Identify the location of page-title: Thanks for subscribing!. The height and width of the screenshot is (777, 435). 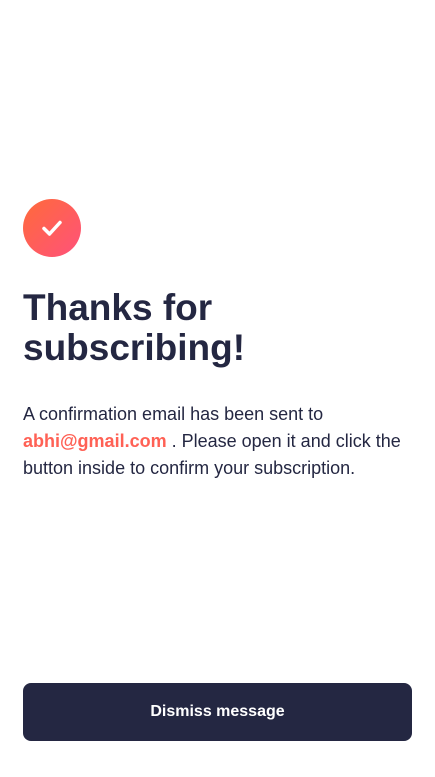
(218, 328).